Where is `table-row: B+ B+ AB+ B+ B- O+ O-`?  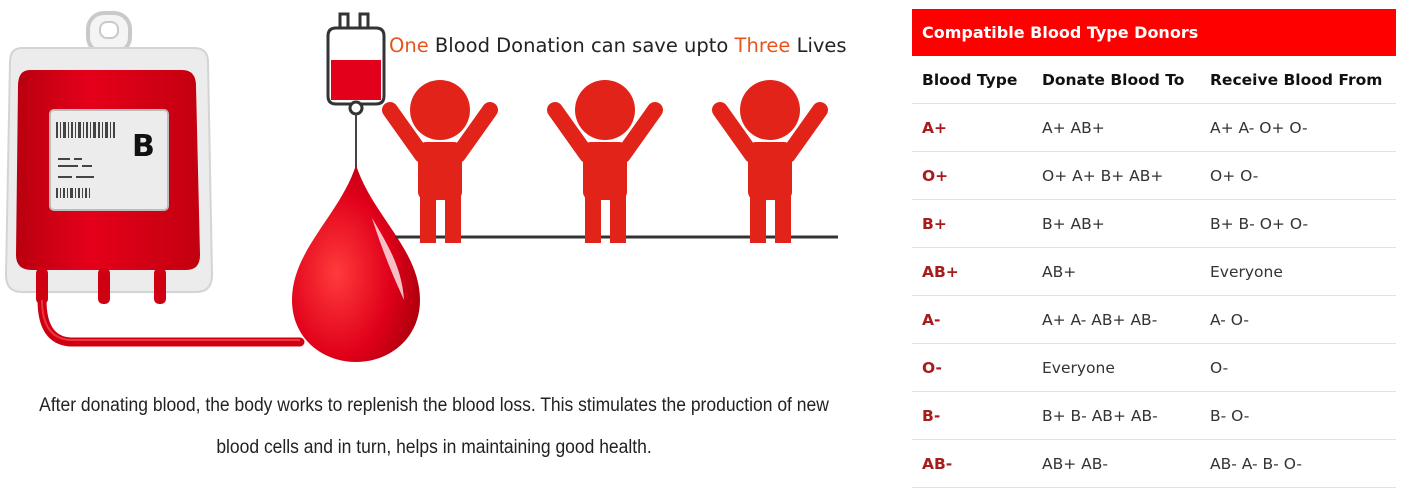 table-row: B+ B+ AB+ B+ B- O+ O- is located at coordinates (1154, 224).